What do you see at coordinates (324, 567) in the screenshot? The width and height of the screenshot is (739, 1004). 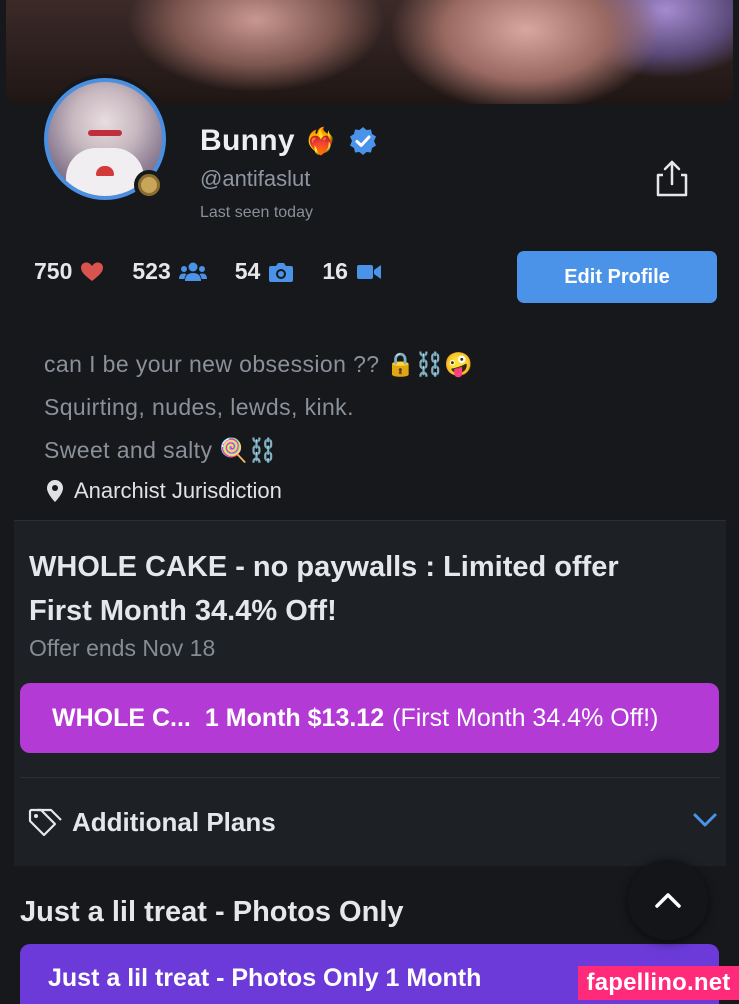 I see `offer-title: WHOLE CAKE - no paywalls : Limited offer` at bounding box center [324, 567].